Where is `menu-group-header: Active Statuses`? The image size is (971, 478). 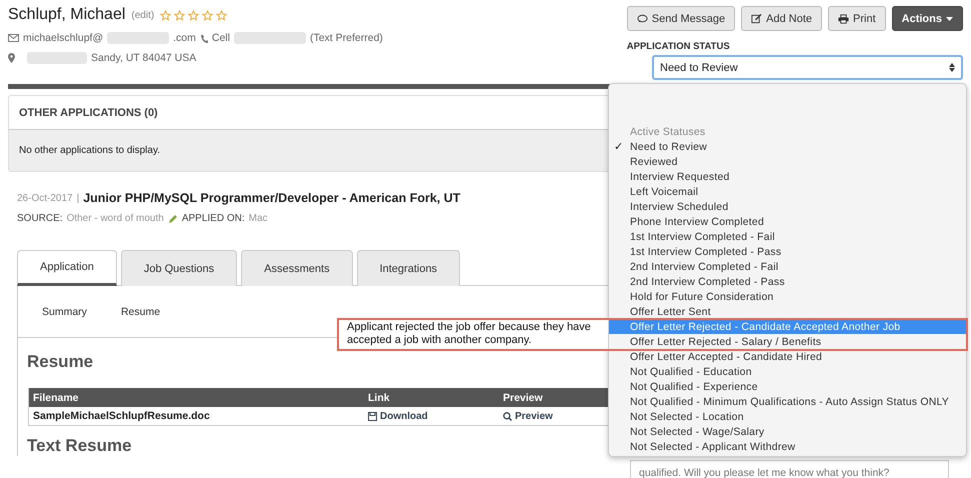 menu-group-header: Active Statuses is located at coordinates (667, 131).